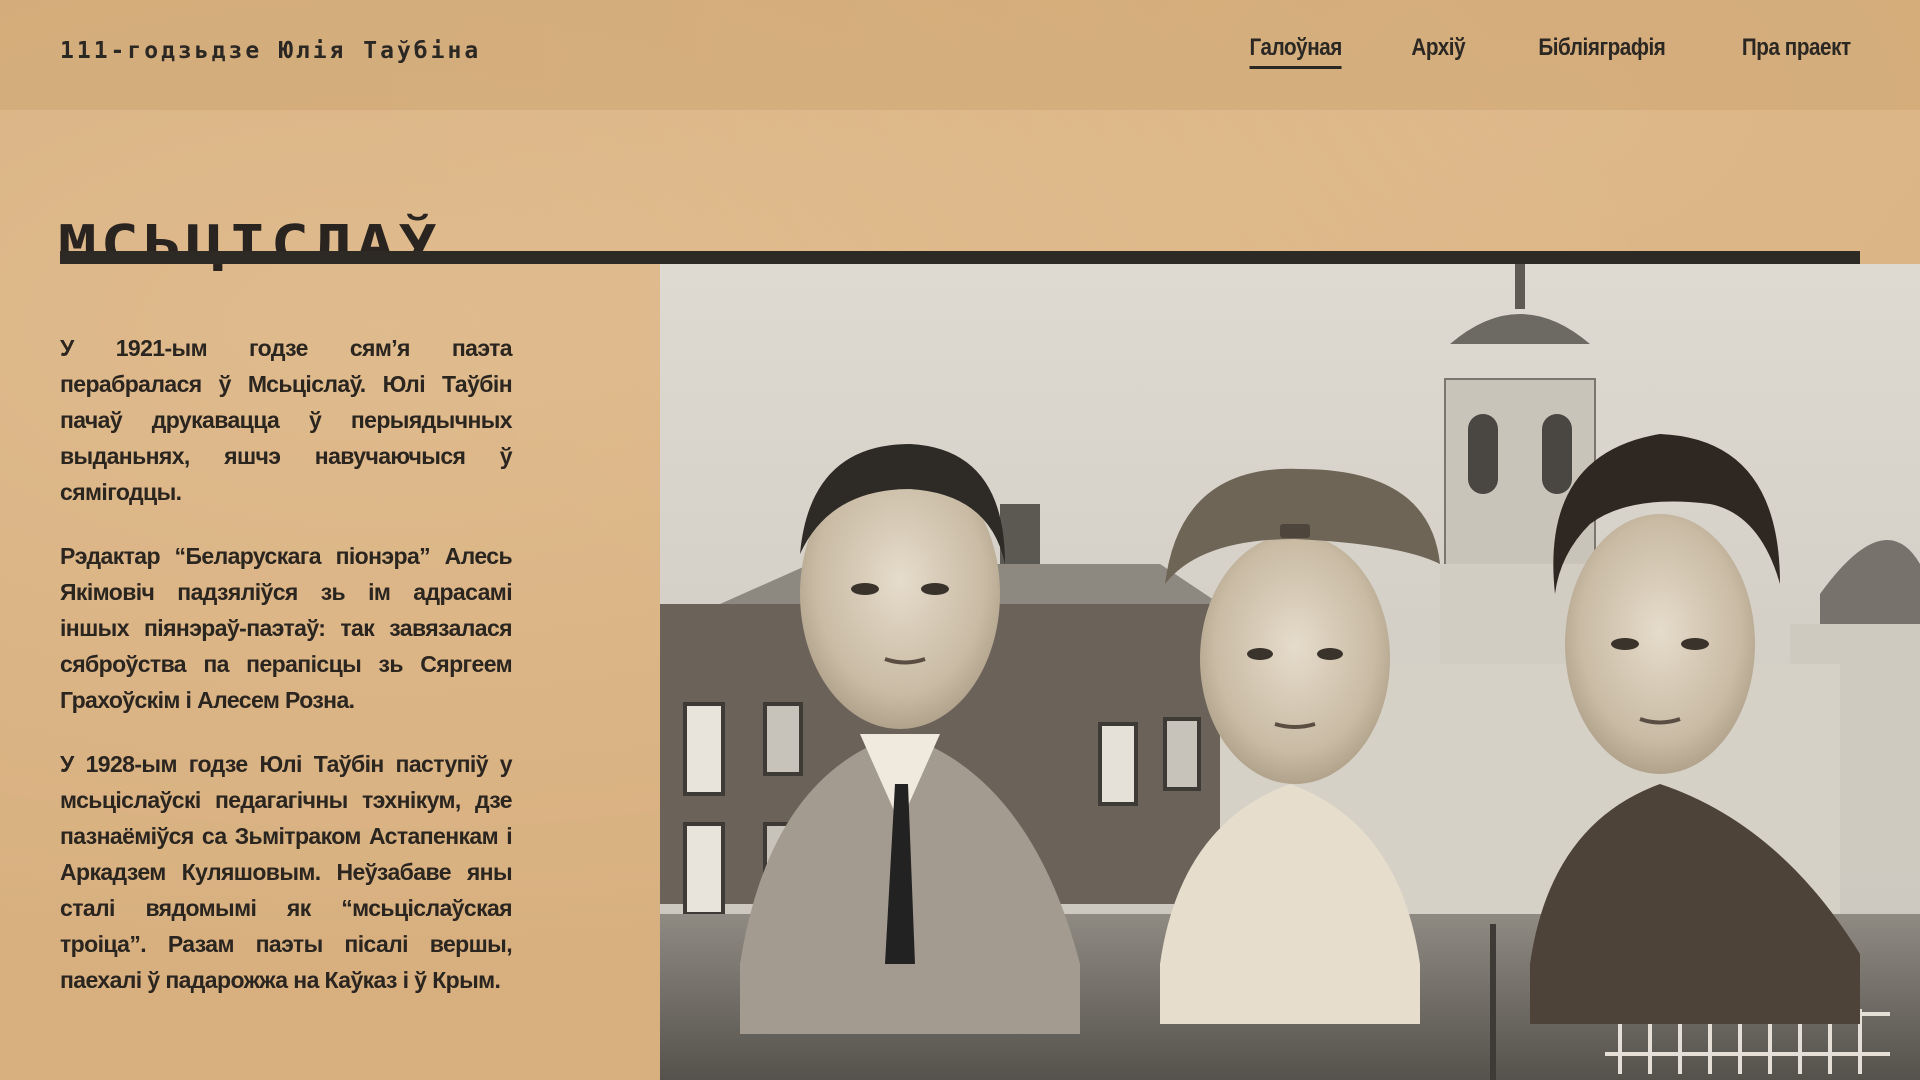 The image size is (1920, 1080). I want to click on nav-item-archive: Архіў, so click(1439, 51).